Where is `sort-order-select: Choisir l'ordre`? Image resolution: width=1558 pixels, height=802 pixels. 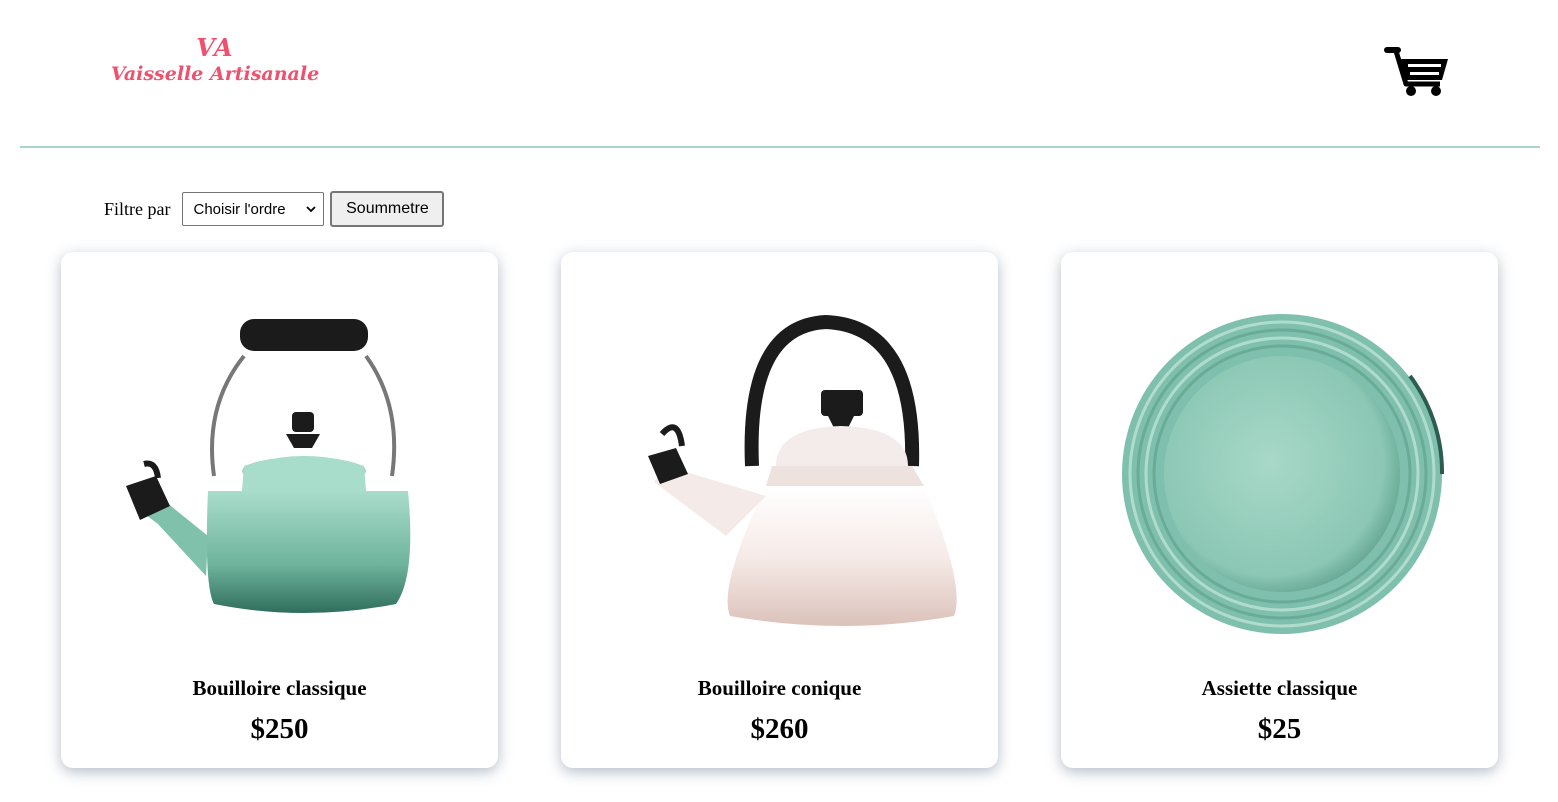 sort-order-select: Choisir l'ordre is located at coordinates (253, 209).